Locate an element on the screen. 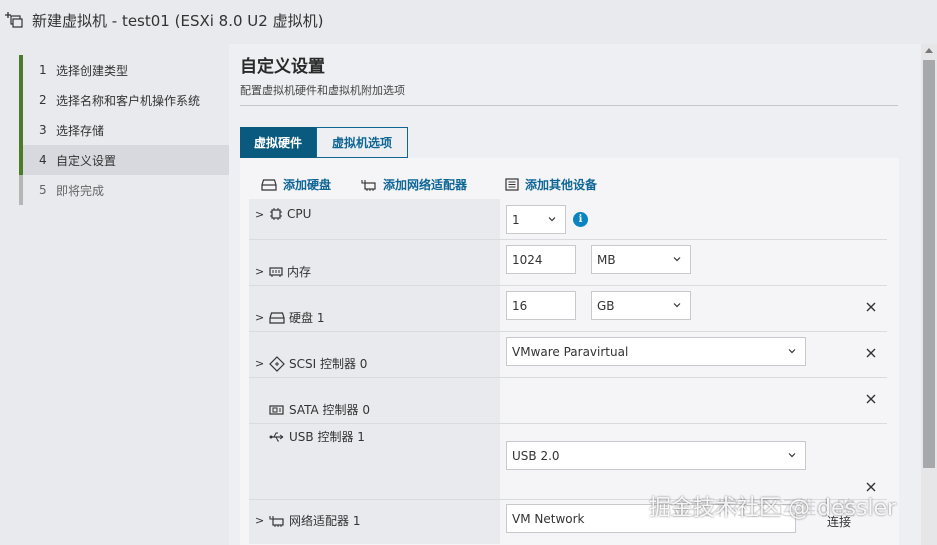 The height and width of the screenshot is (545, 937). tab-virtual-hardware: 虚拟硬件 is located at coordinates (278, 142).